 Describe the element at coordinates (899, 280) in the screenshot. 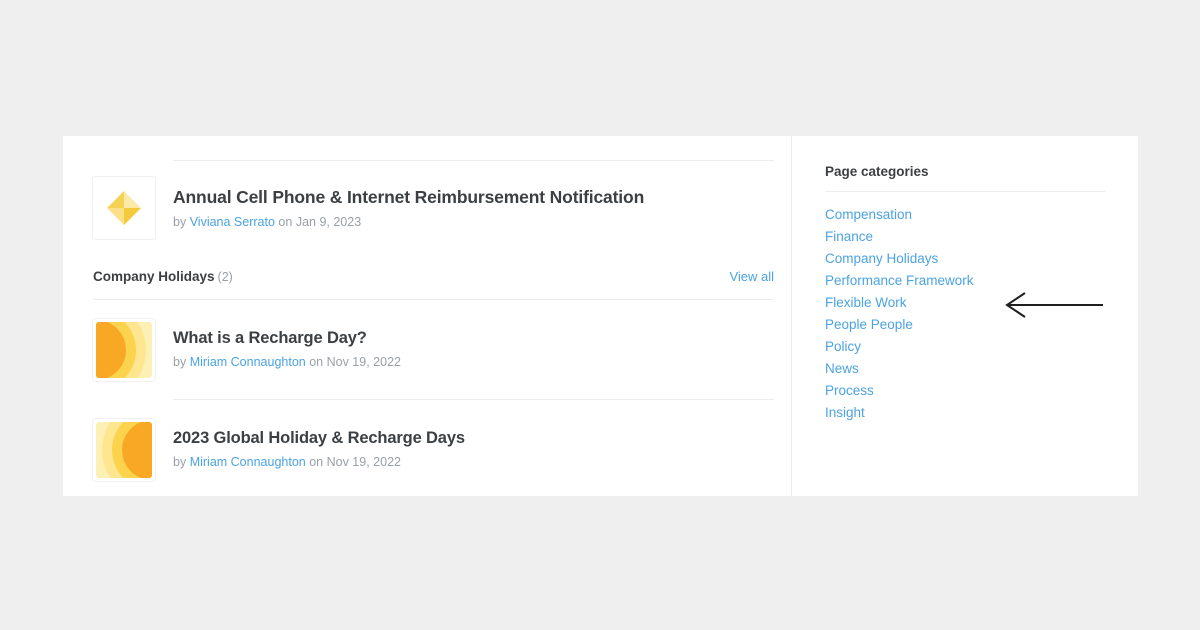

I see `sidebar-item-performance-framework: Performance Framework` at that location.